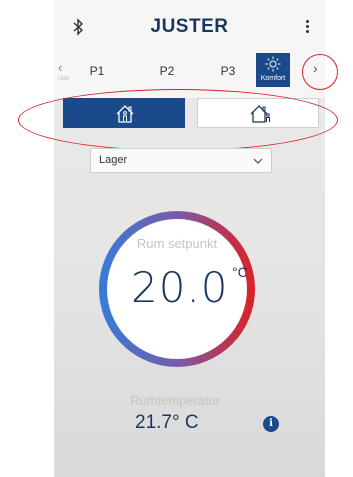 The height and width of the screenshot is (477, 353). What do you see at coordinates (189, 26) in the screenshot?
I see `app-title: JUSTER` at bounding box center [189, 26].